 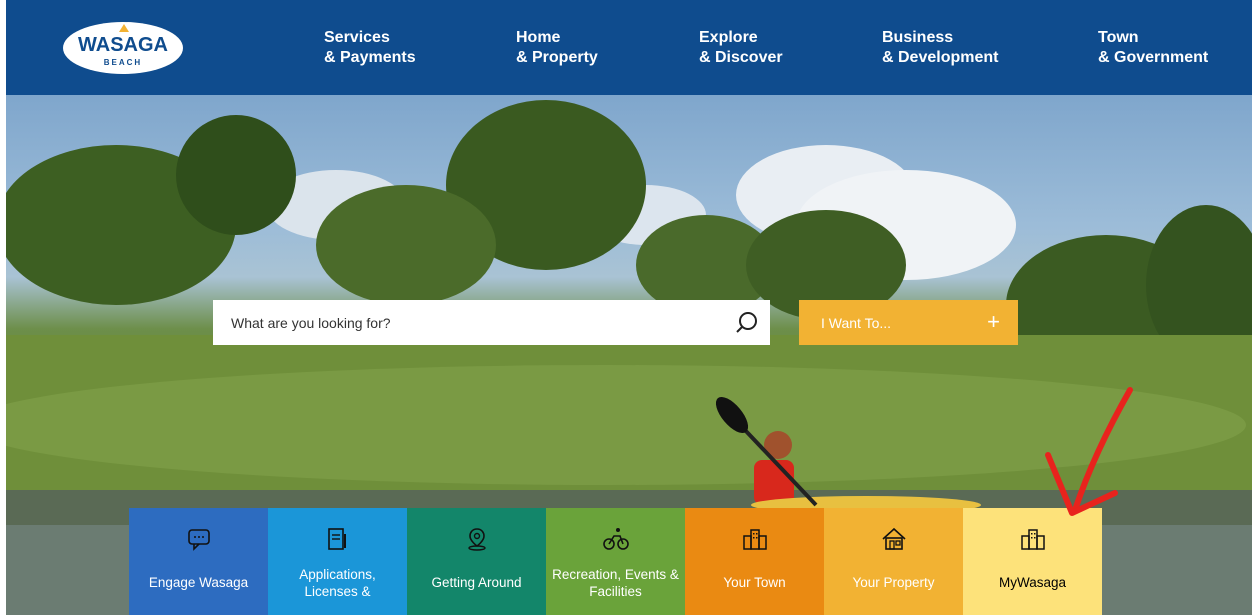 I want to click on tile-label: Your Town, so click(x=754, y=582).